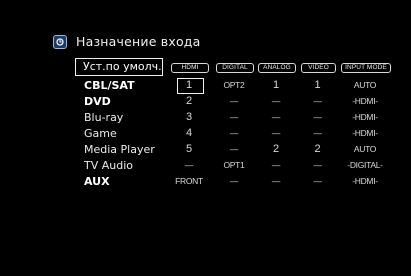 This screenshot has width=411, height=276. What do you see at coordinates (276, 85) in the screenshot?
I see `cell-analog: 1` at bounding box center [276, 85].